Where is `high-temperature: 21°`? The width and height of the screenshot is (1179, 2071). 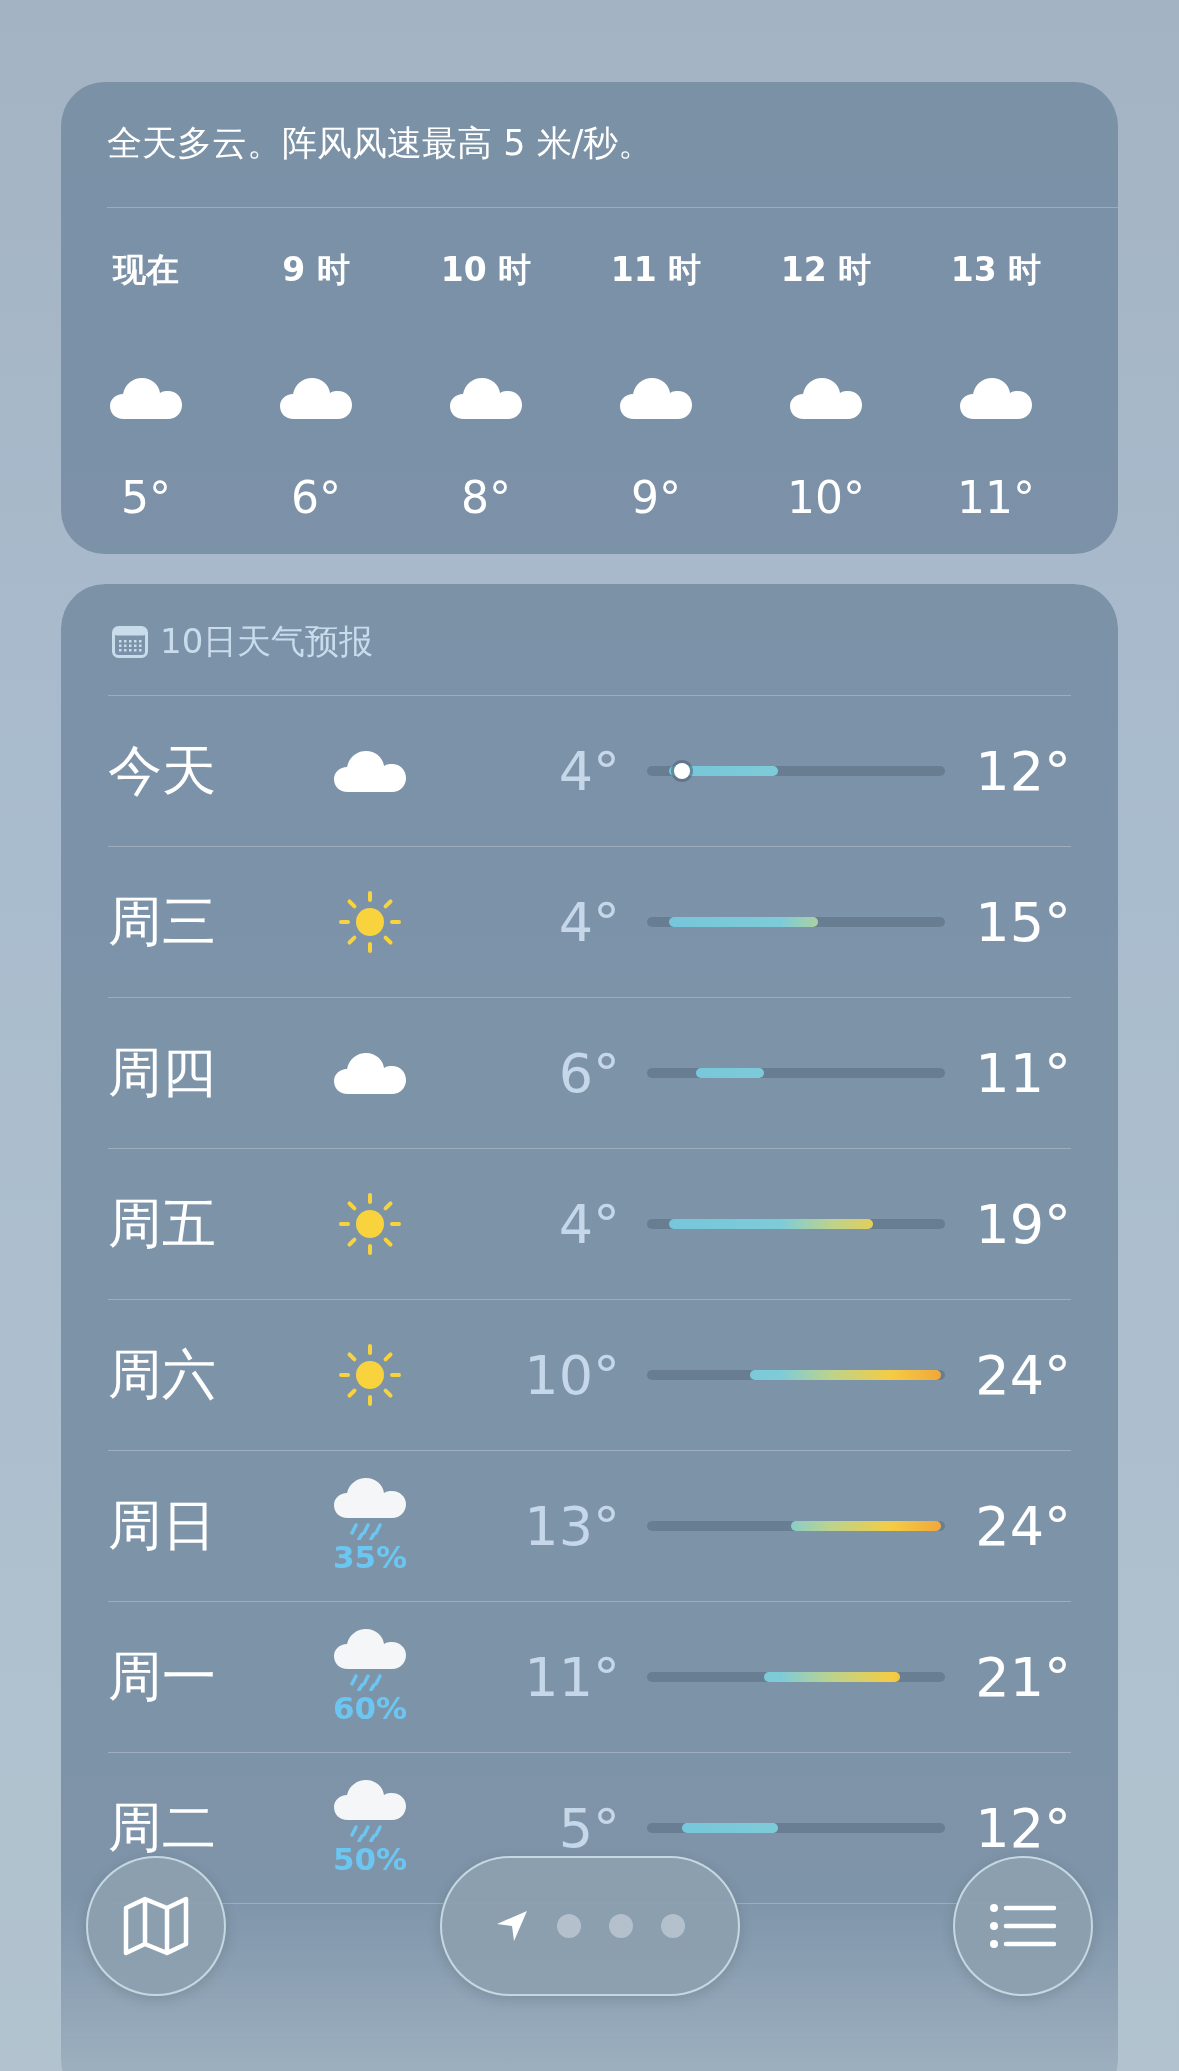
high-temperature: 21° is located at coordinates (1023, 1677).